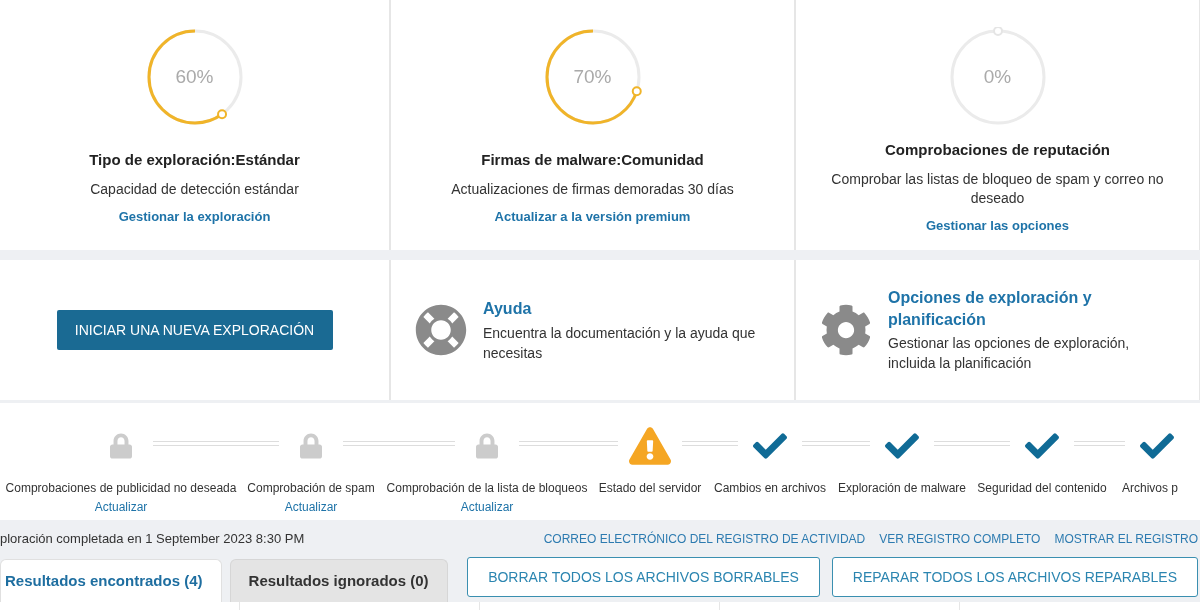  What do you see at coordinates (1014, 577) in the screenshot?
I see `bulk-action-button: REPARAR TODOS LOS ARCHIVOS REPARABLES` at bounding box center [1014, 577].